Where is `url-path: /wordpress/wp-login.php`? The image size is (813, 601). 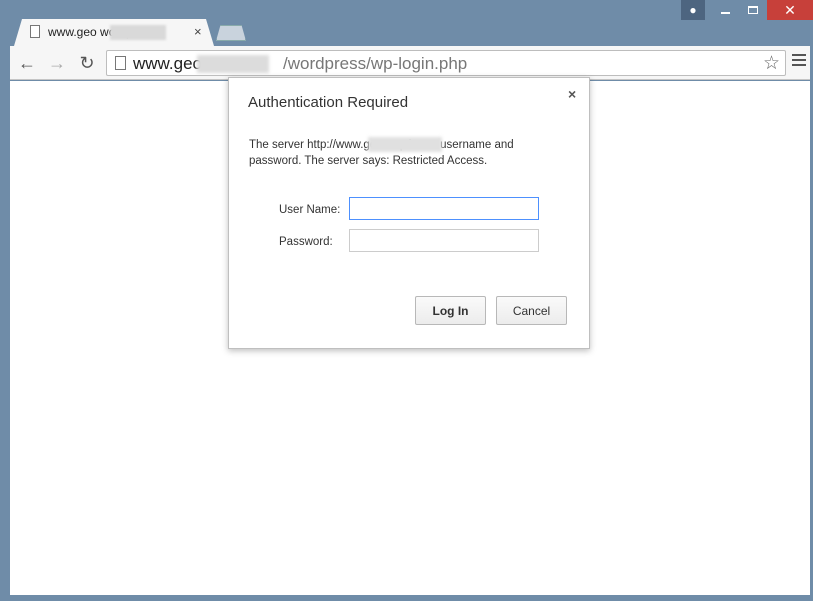 url-path: /wordpress/wp-login.php is located at coordinates (375, 63).